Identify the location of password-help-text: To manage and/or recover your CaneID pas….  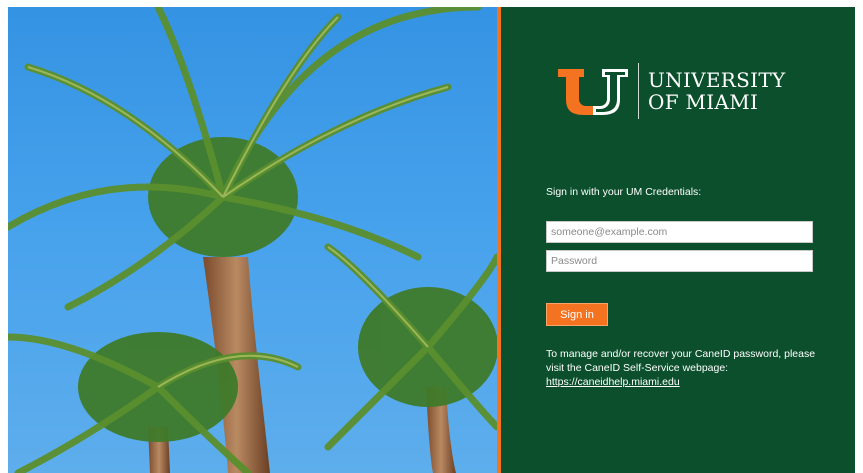
(686, 368).